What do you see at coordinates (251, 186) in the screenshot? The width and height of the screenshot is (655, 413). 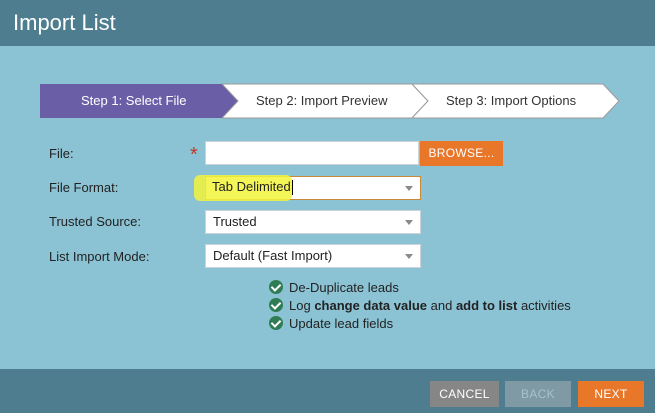 I see `file-format-highlighted-text: Tab Delimited` at bounding box center [251, 186].